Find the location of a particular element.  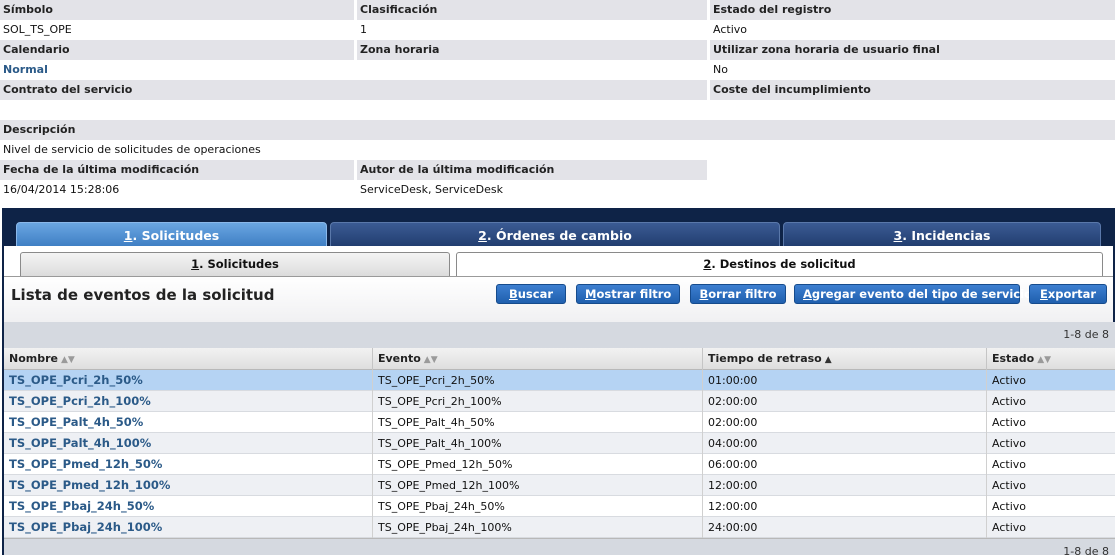

row-nombre-link: TS_OPE_Pbaj_24h_50% is located at coordinates (188, 506).